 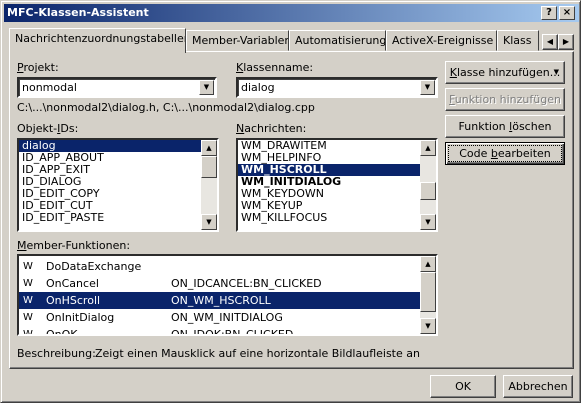 What do you see at coordinates (118, 218) in the screenshot?
I see `list-item: ID_EDIT_PASTE` at bounding box center [118, 218].